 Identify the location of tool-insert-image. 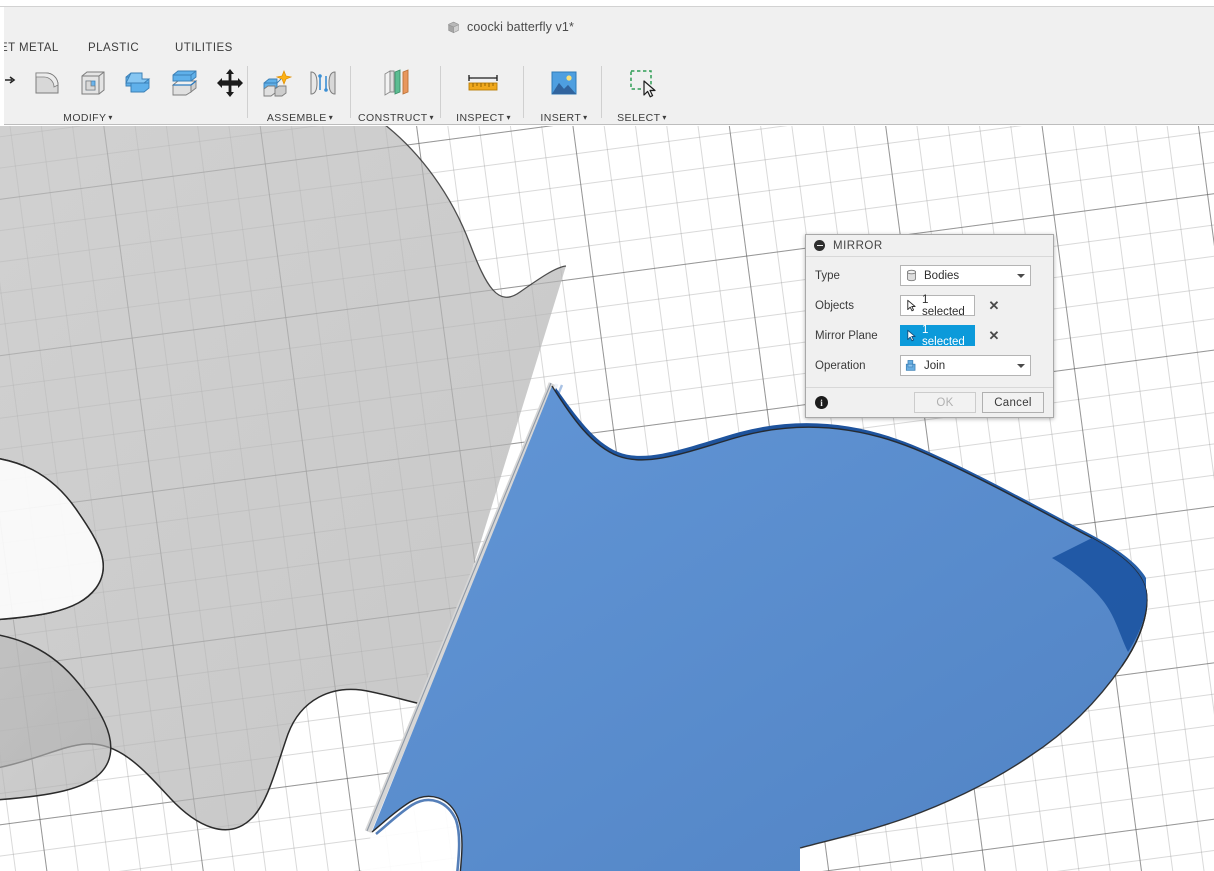
(564, 83).